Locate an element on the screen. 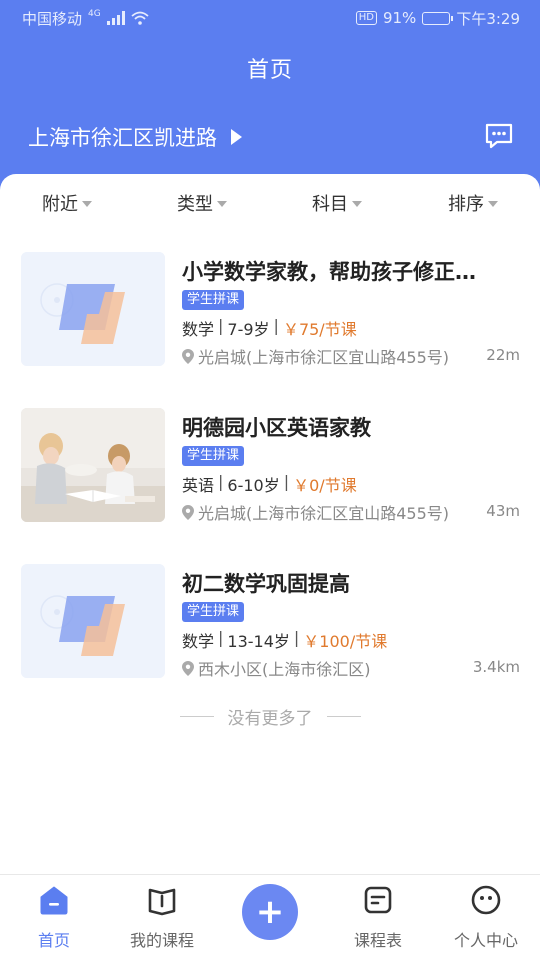 The image size is (540, 960). filter-sort: 排序 is located at coordinates (473, 203).